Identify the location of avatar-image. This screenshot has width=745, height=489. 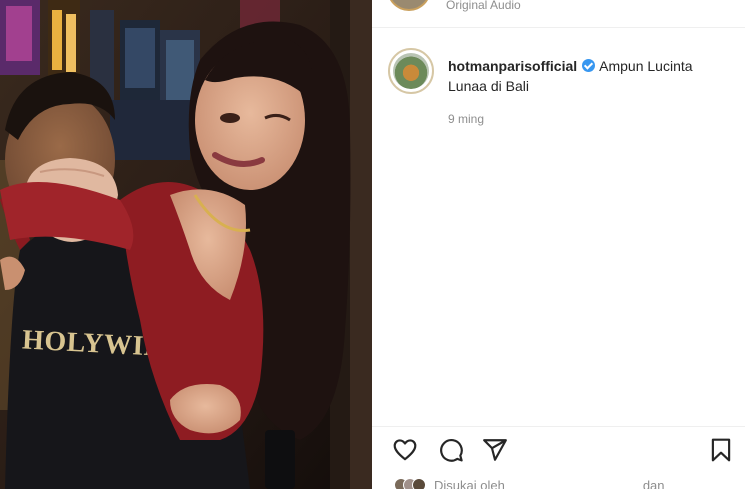
(411, 71).